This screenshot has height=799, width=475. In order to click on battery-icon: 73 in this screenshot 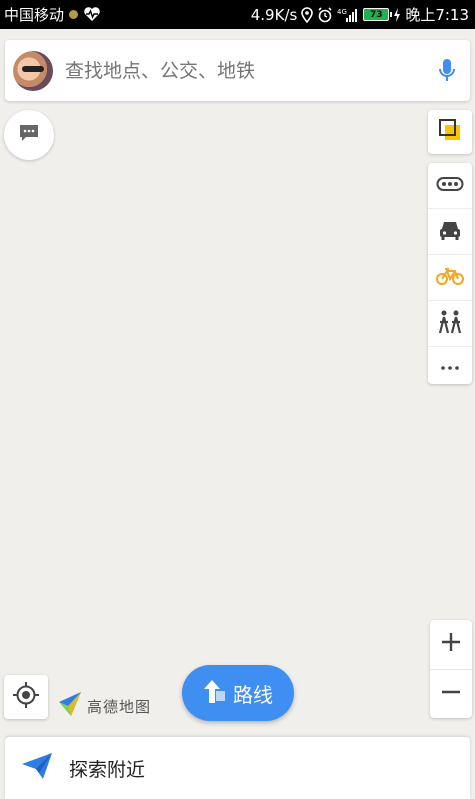, I will do `click(378, 14)`.